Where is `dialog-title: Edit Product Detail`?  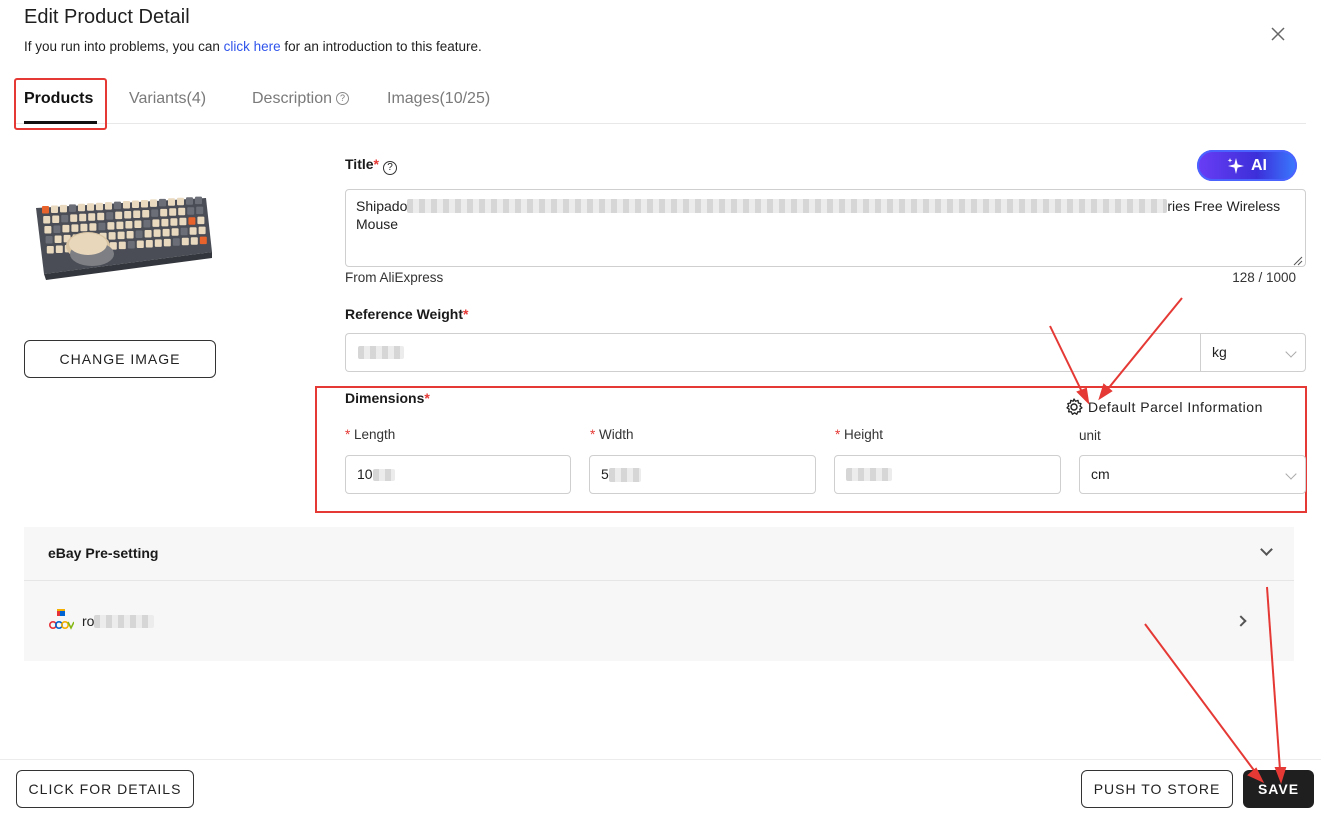 dialog-title: Edit Product Detail is located at coordinates (107, 17).